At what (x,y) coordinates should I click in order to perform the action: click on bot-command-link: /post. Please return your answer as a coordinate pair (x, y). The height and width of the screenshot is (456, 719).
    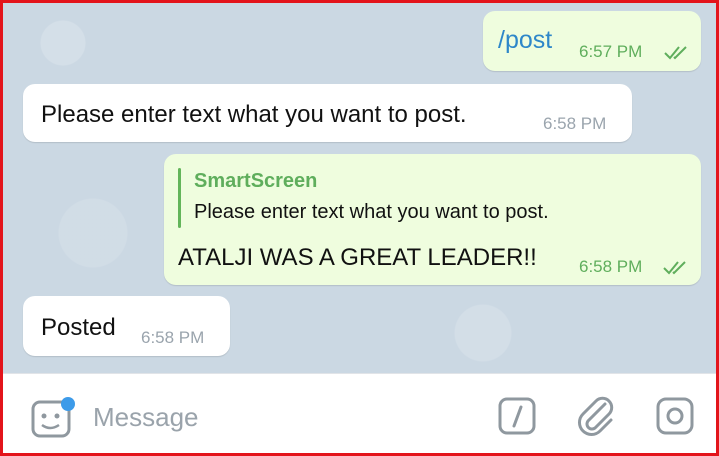
    Looking at the image, I should click on (525, 40).